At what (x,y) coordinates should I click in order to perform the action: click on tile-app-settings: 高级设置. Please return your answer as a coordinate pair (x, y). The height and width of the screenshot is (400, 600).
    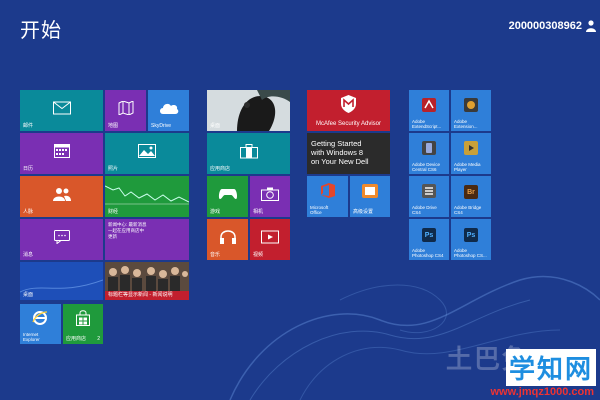
    Looking at the image, I should click on (370, 196).